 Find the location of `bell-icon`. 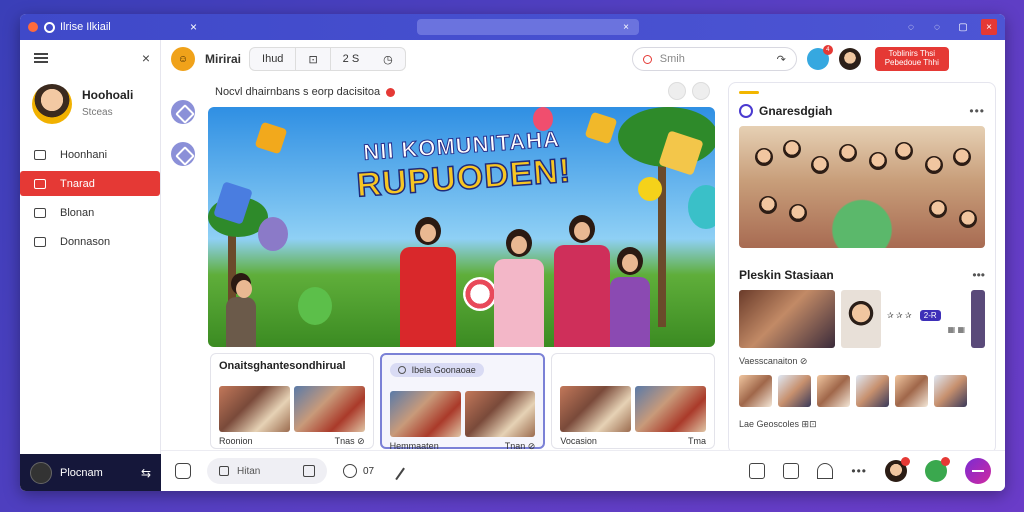

bell-icon is located at coordinates (825, 471).